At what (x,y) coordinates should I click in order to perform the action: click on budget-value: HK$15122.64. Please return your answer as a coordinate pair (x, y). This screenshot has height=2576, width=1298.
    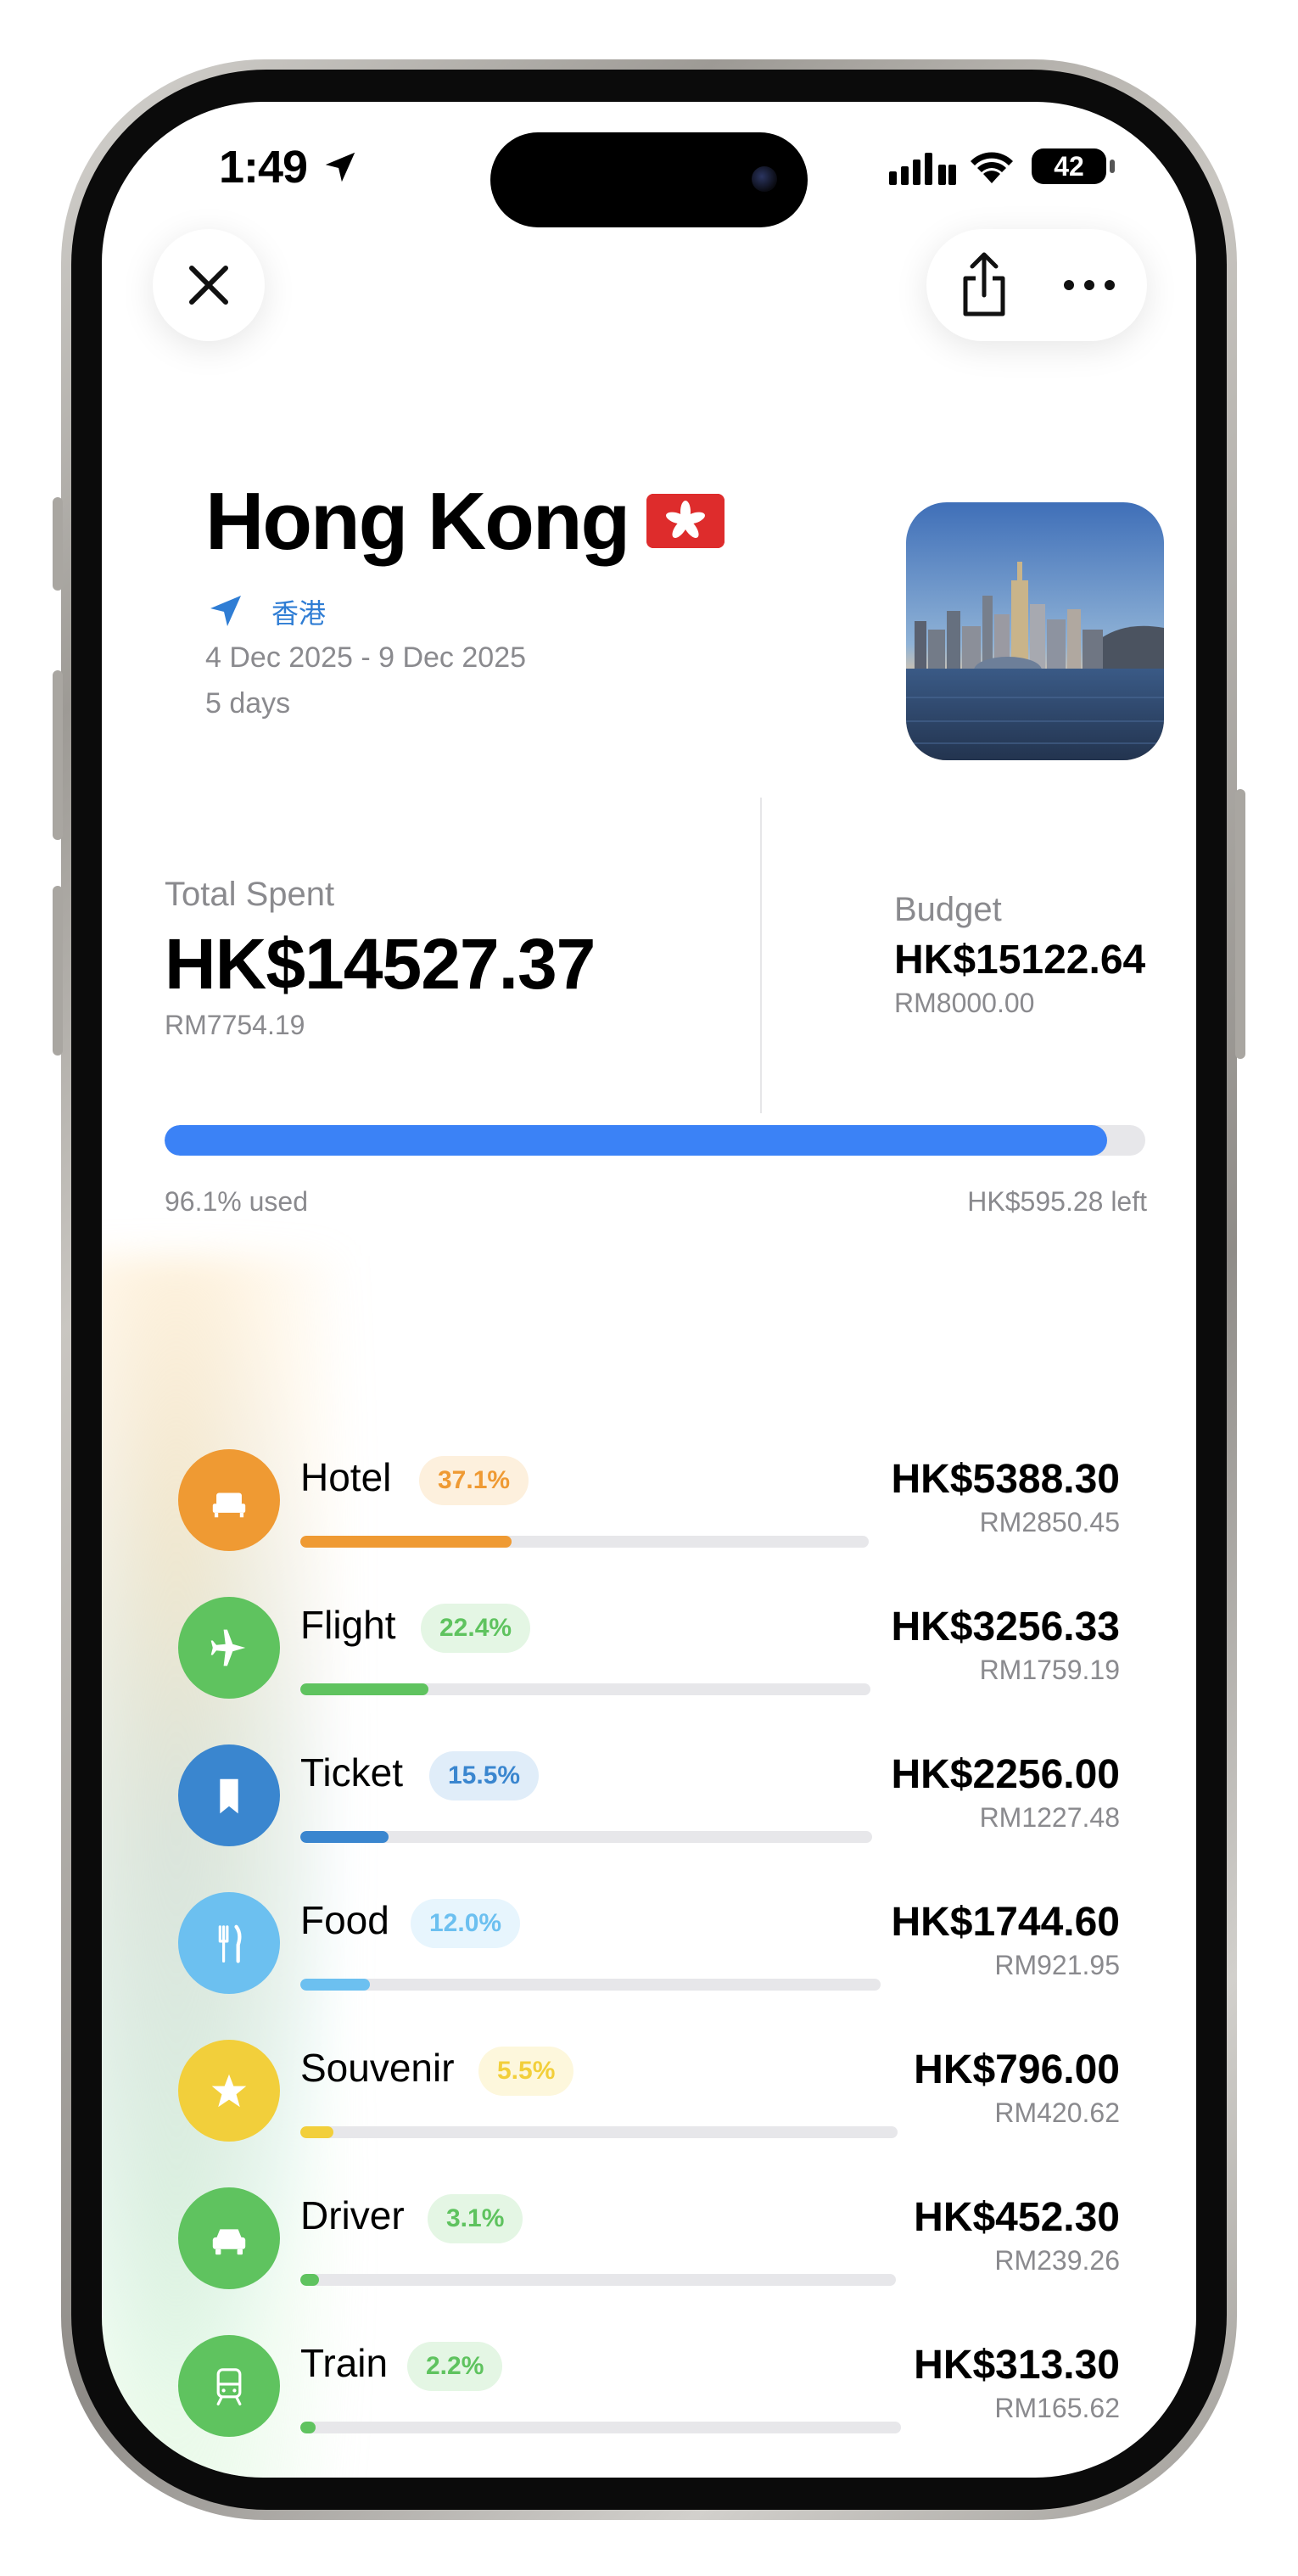
    Looking at the image, I should click on (1019, 960).